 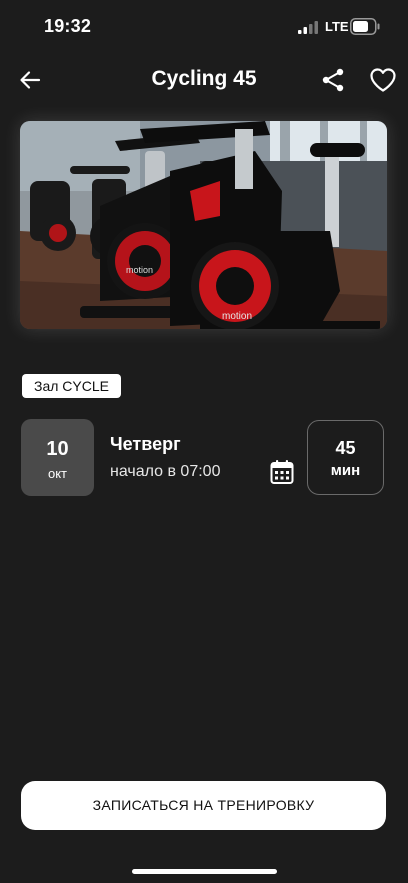 I want to click on duration-box: 45 мин, so click(x=345, y=457).